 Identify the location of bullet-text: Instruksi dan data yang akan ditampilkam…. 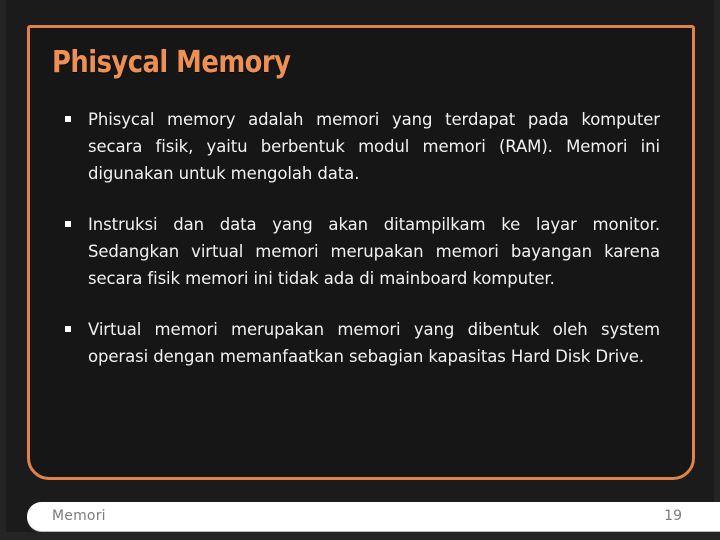
(374, 251).